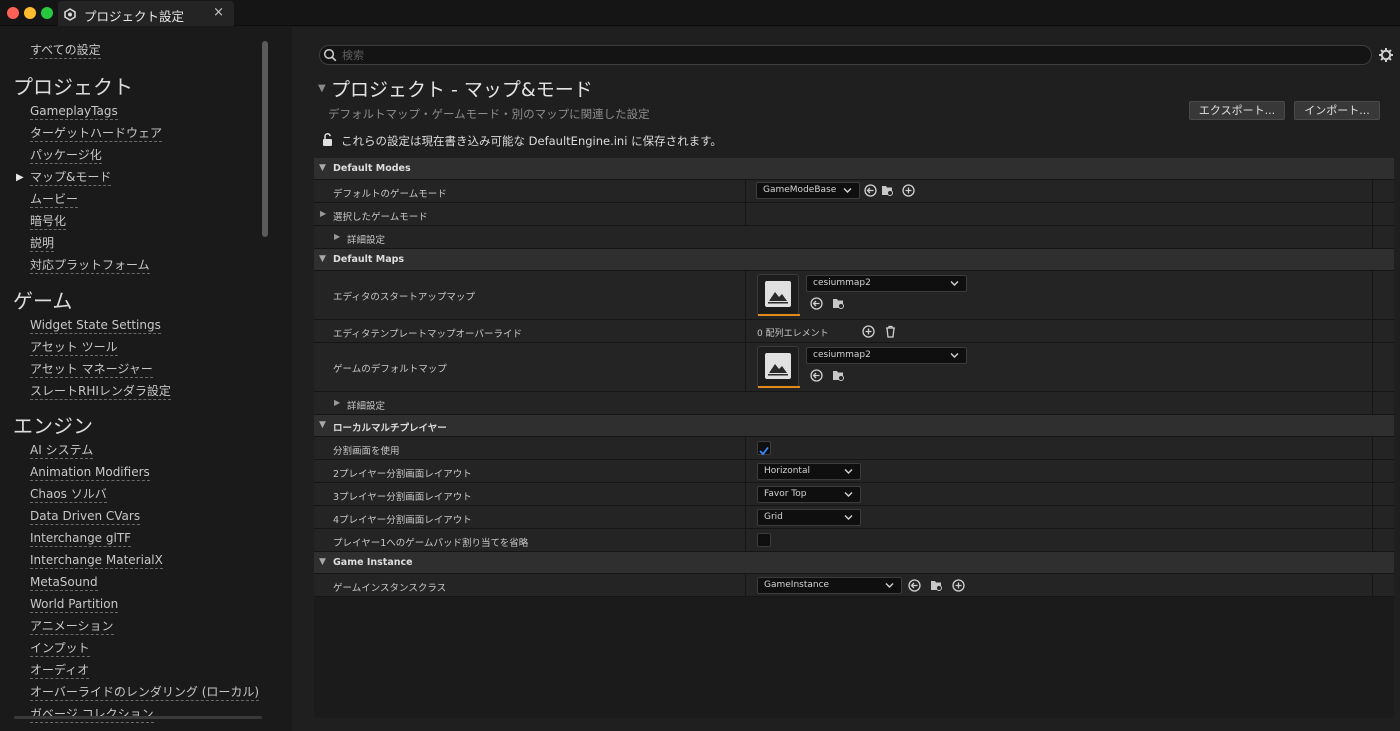 The image size is (1400, 731). What do you see at coordinates (868, 331) in the screenshot?
I see `add-element-icon` at bounding box center [868, 331].